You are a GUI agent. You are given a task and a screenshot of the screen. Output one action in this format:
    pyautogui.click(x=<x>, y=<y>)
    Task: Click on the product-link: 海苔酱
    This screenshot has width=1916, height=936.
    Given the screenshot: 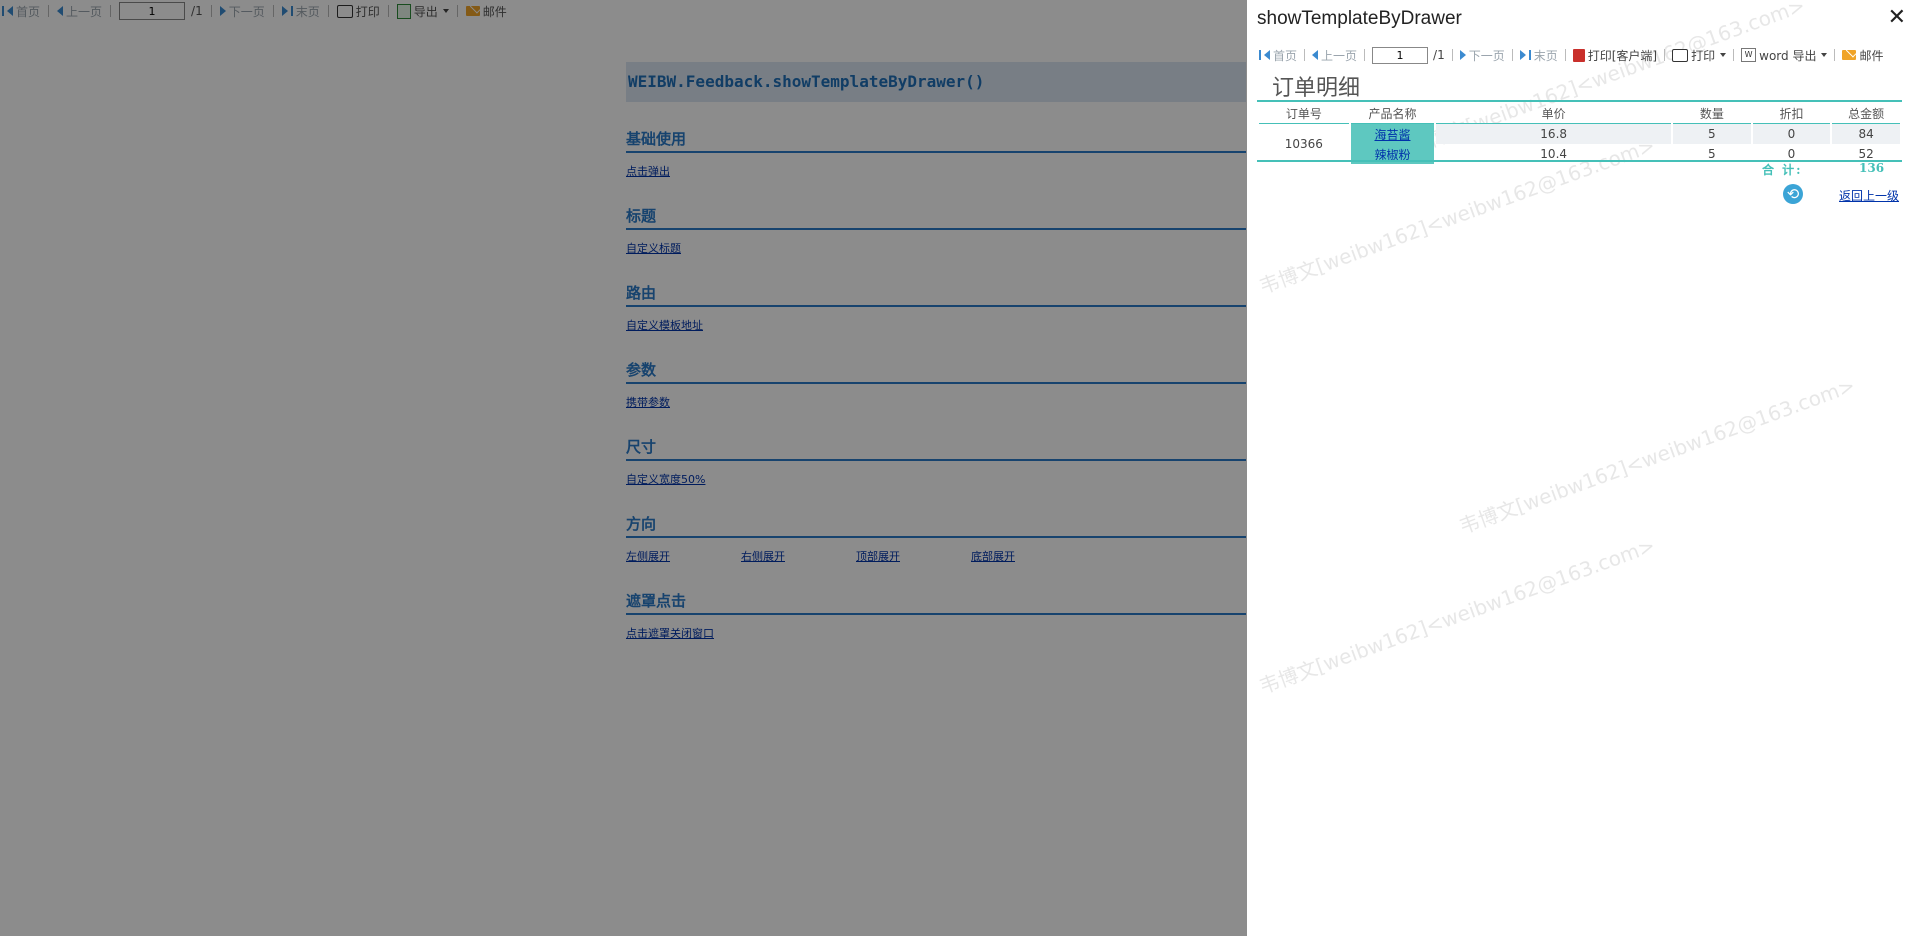 What is the action you would take?
    pyautogui.click(x=1392, y=135)
    